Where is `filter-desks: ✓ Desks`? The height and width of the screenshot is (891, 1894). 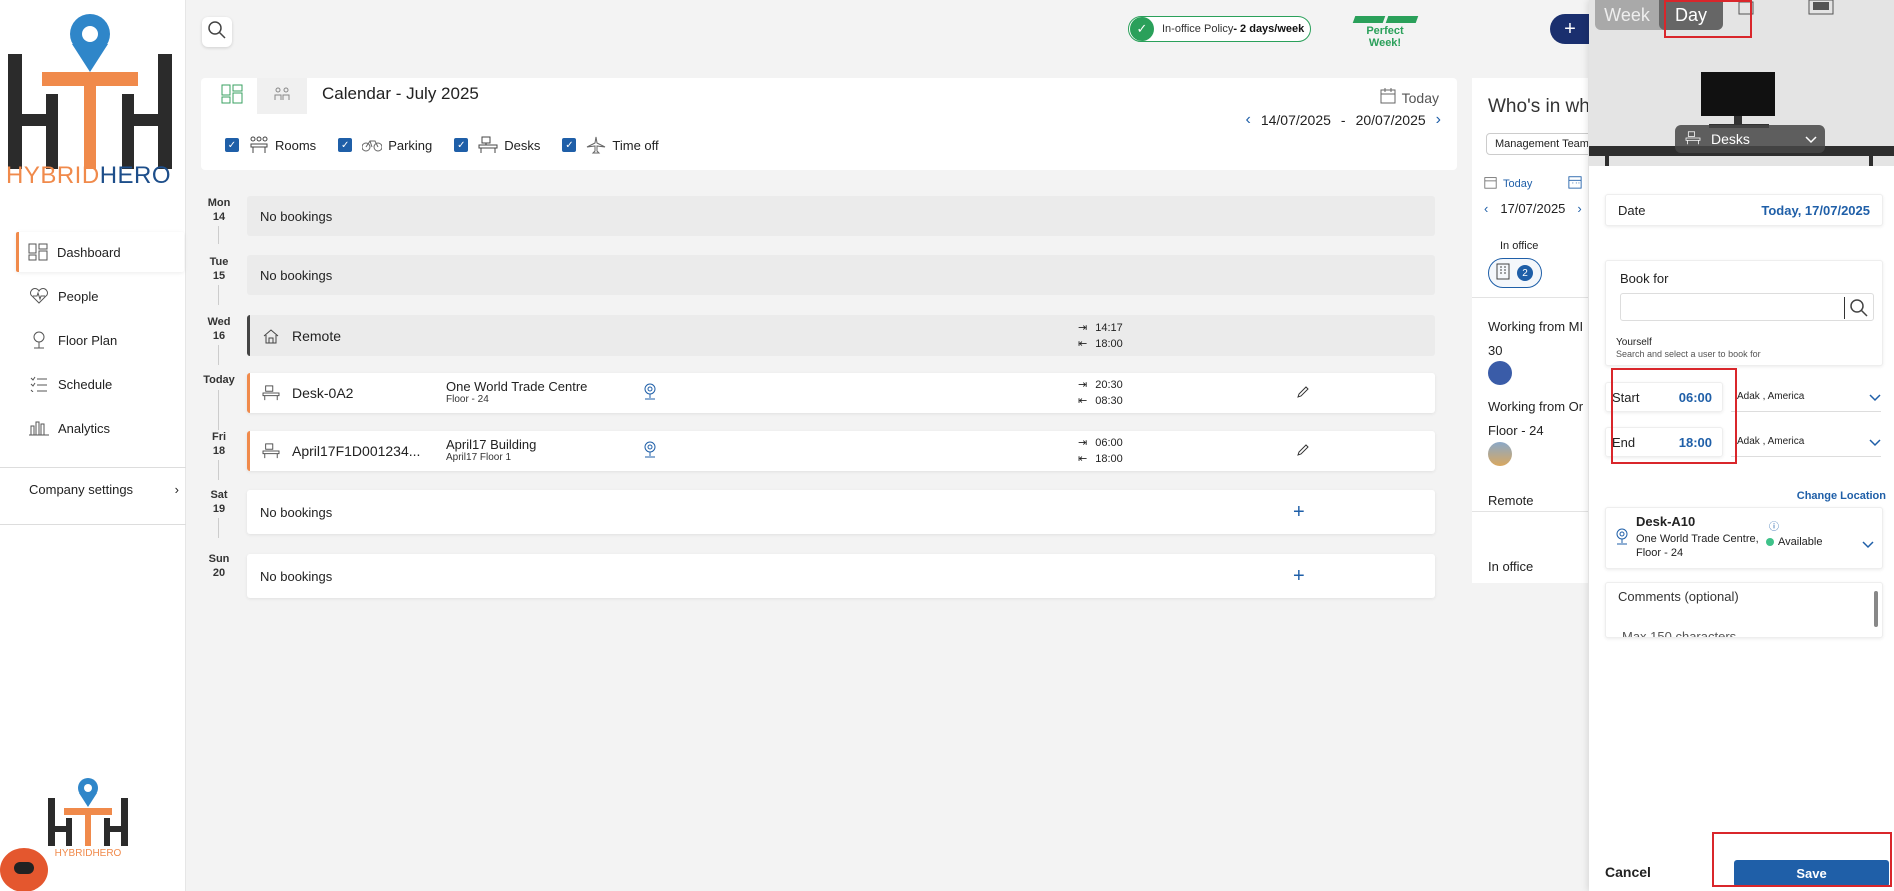 filter-desks: ✓ Desks is located at coordinates (497, 145).